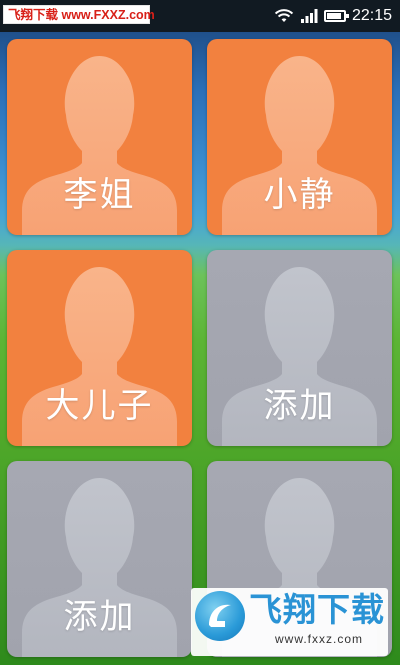 The width and height of the screenshot is (400, 665). What do you see at coordinates (99, 406) in the screenshot?
I see `contact-name: 大儿子` at bounding box center [99, 406].